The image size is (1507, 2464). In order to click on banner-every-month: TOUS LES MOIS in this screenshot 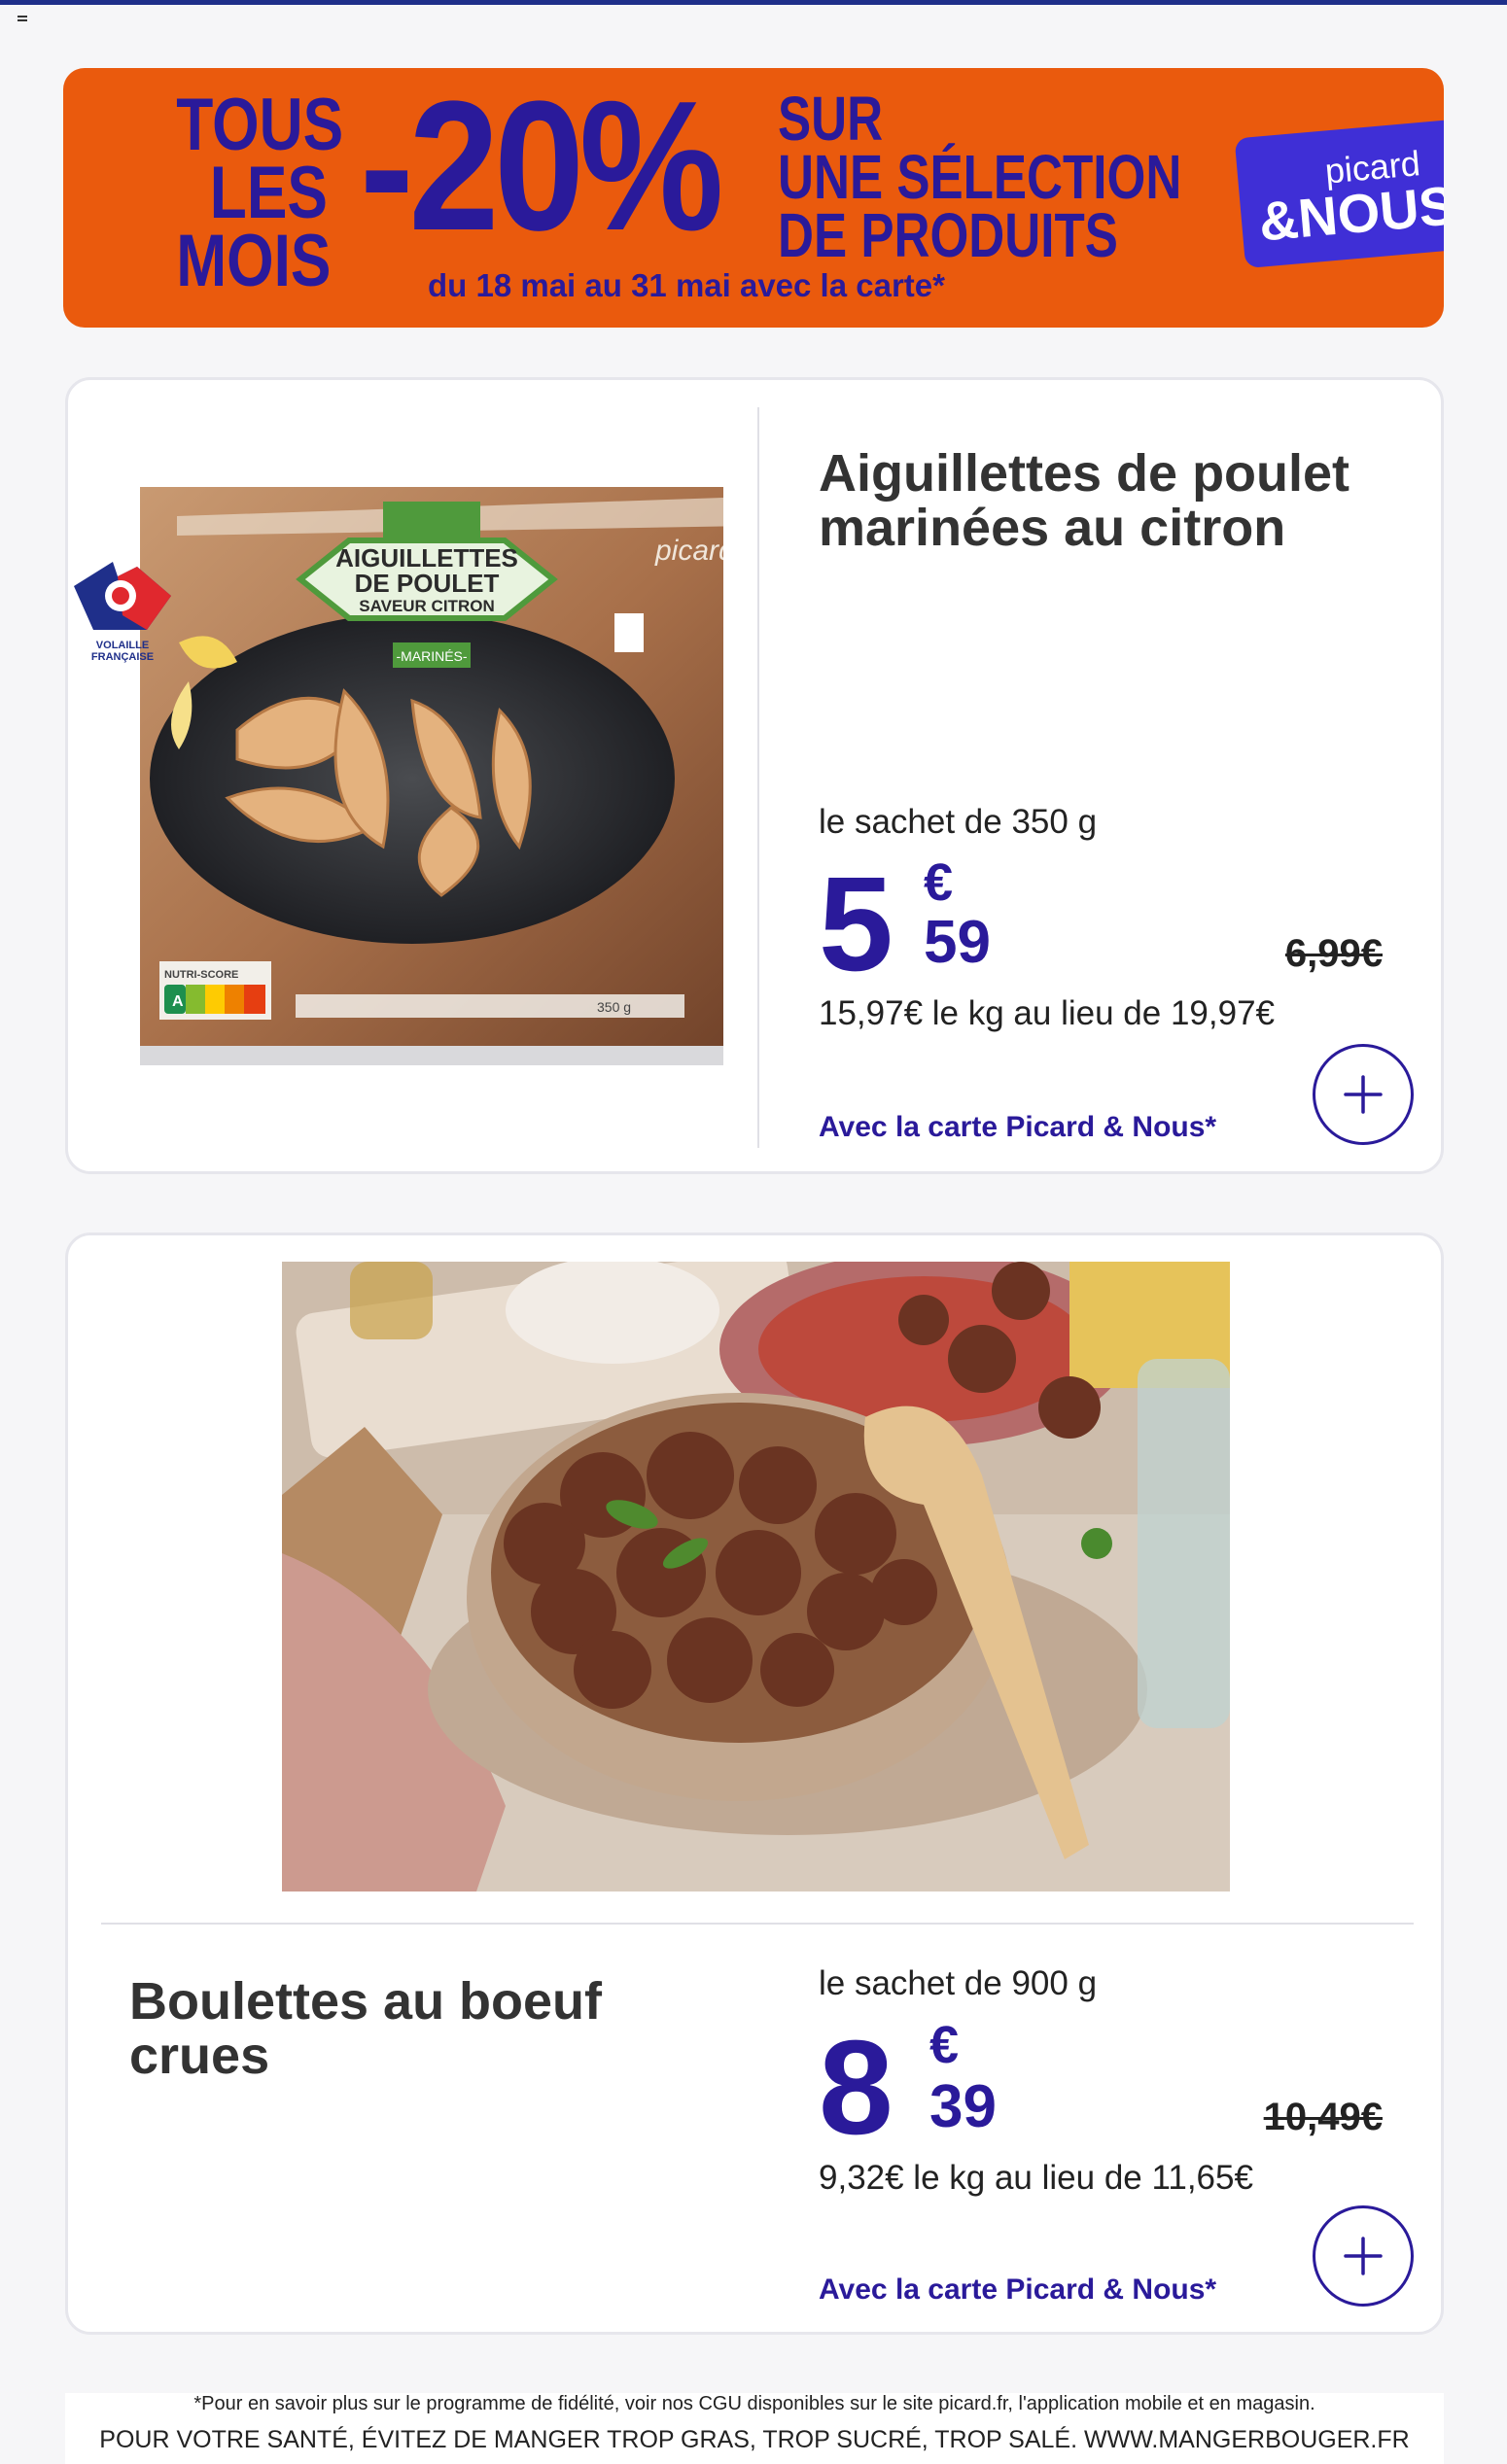, I will do `click(260, 193)`.